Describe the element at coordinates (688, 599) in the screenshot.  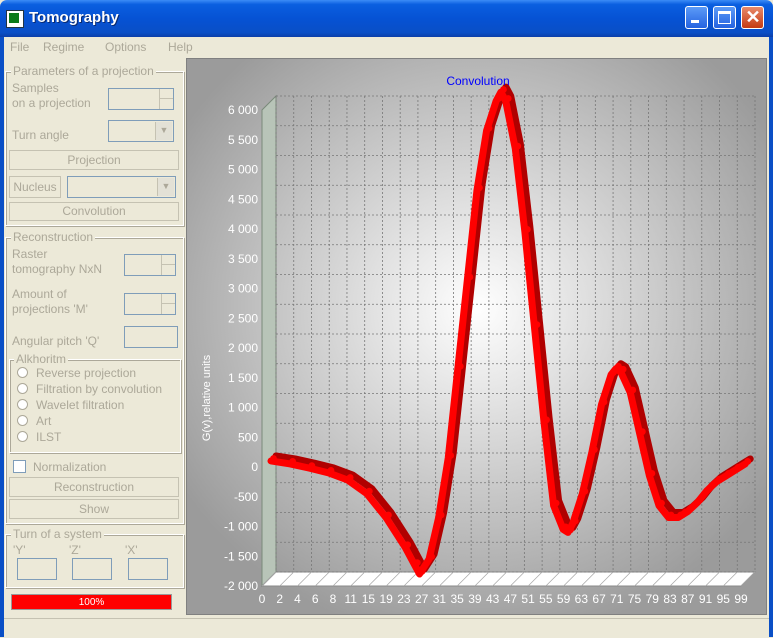
I see `x-tick-label: 87` at that location.